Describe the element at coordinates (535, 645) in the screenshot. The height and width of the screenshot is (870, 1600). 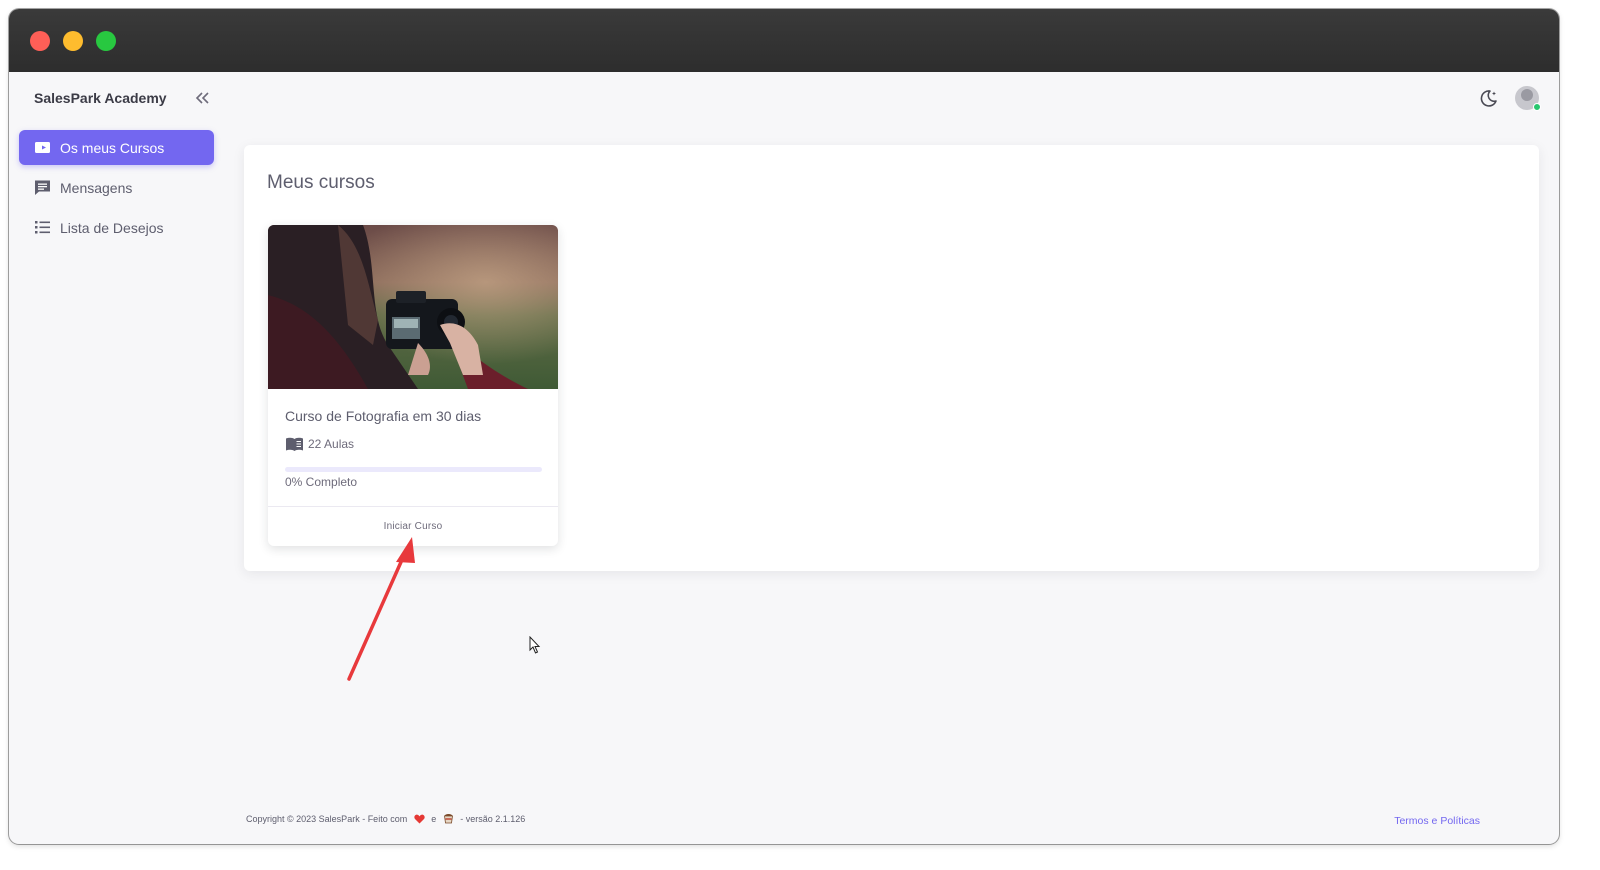
I see `mouse-cursor-icon` at that location.